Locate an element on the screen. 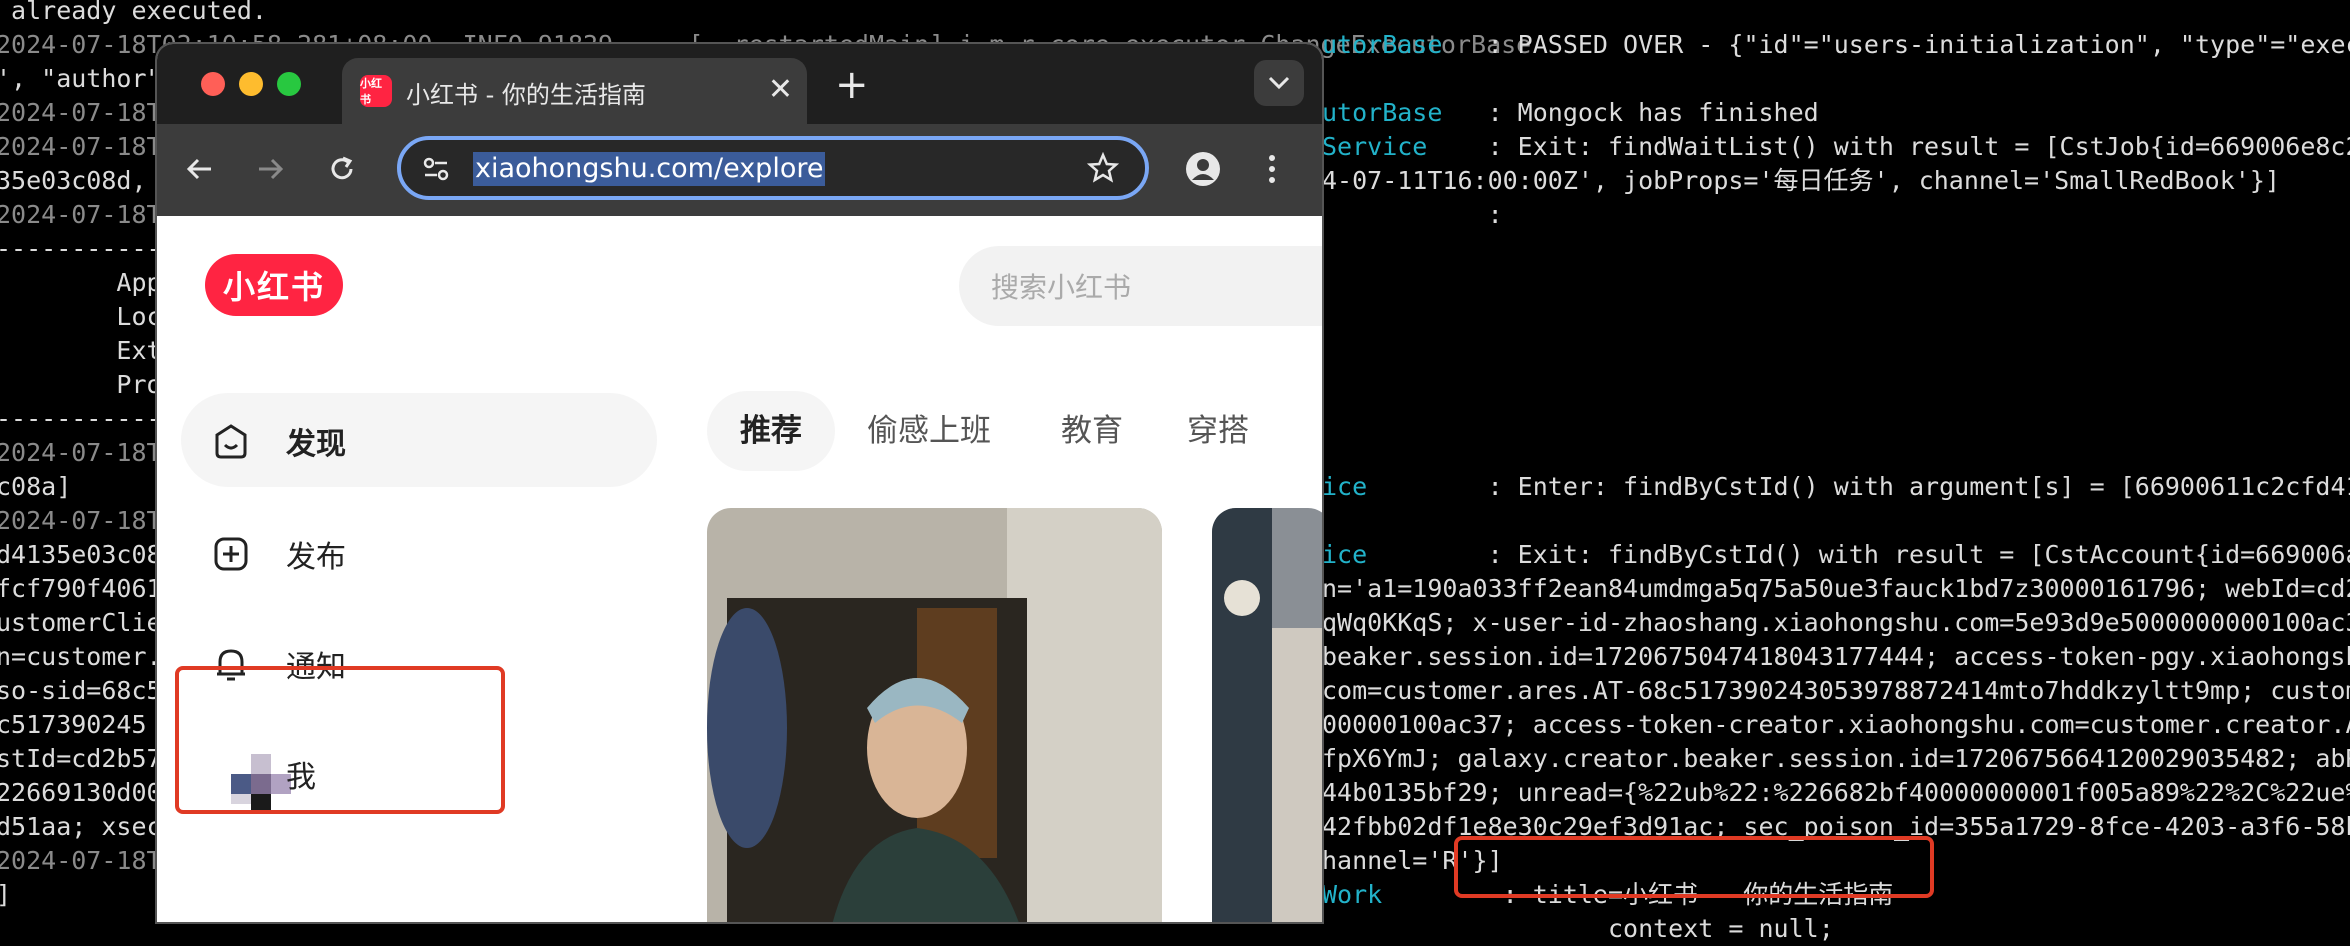  channel-tab-recommend: 推荐 is located at coordinates (771, 431).